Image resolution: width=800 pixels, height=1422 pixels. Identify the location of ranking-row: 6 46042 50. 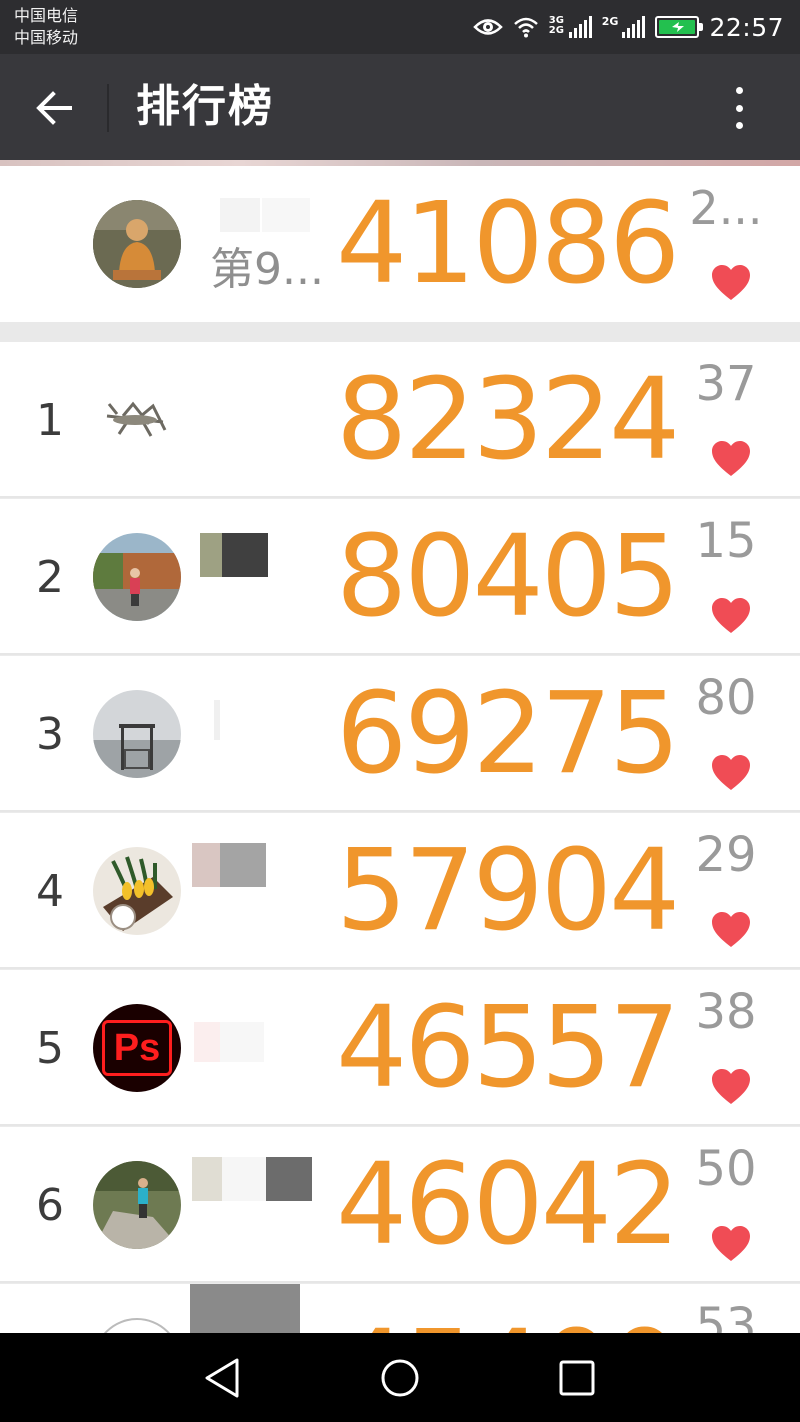
(400, 1205).